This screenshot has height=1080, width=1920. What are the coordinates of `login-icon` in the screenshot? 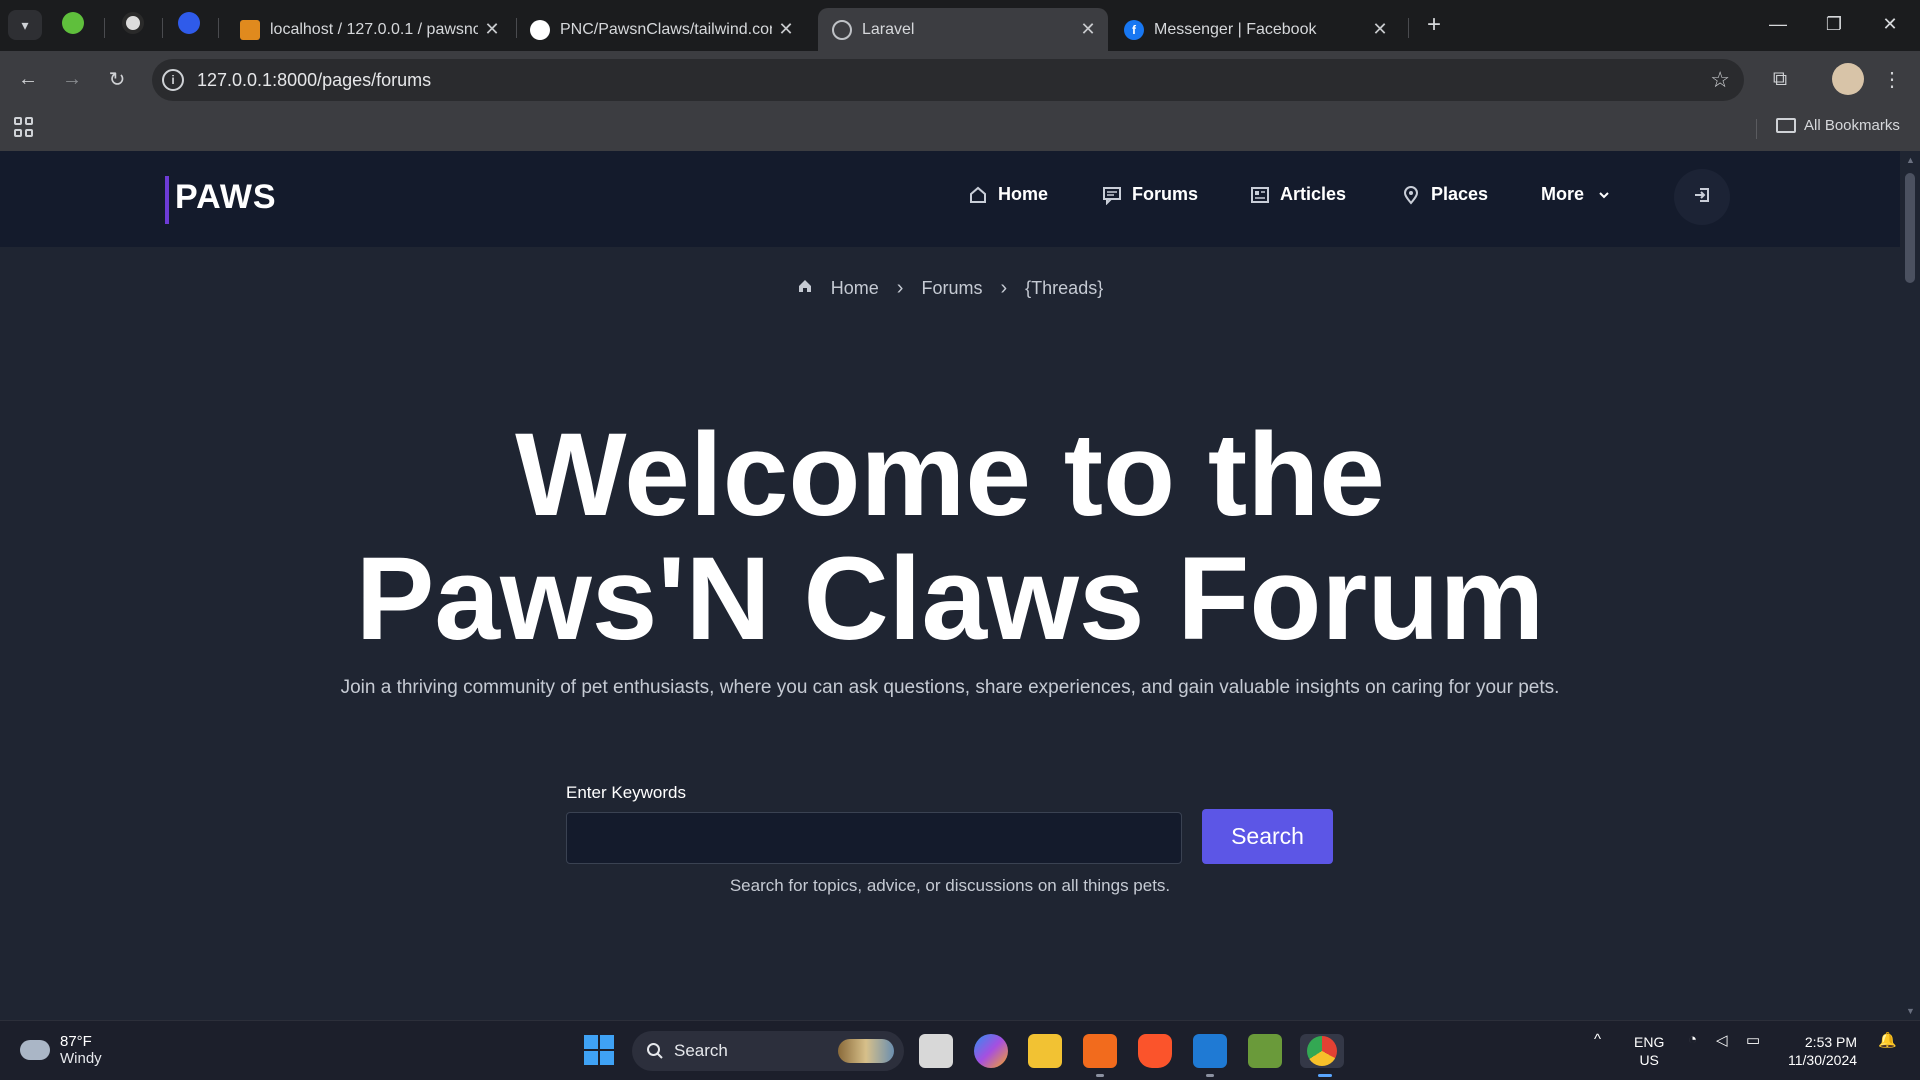 It's located at (1702, 197).